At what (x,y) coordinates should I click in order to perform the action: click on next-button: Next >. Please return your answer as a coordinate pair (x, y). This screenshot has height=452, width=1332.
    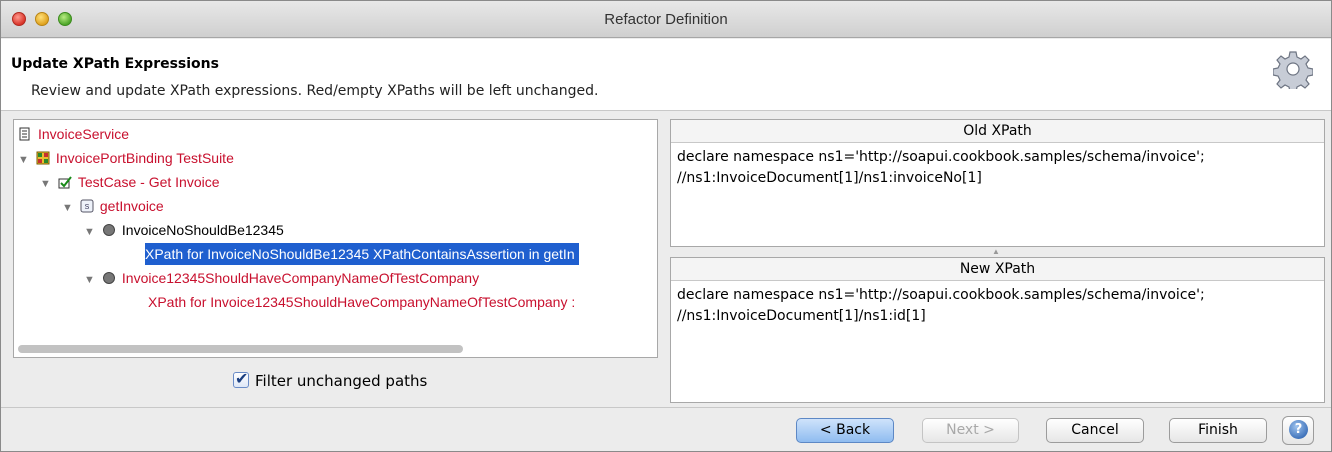
    Looking at the image, I should click on (970, 430).